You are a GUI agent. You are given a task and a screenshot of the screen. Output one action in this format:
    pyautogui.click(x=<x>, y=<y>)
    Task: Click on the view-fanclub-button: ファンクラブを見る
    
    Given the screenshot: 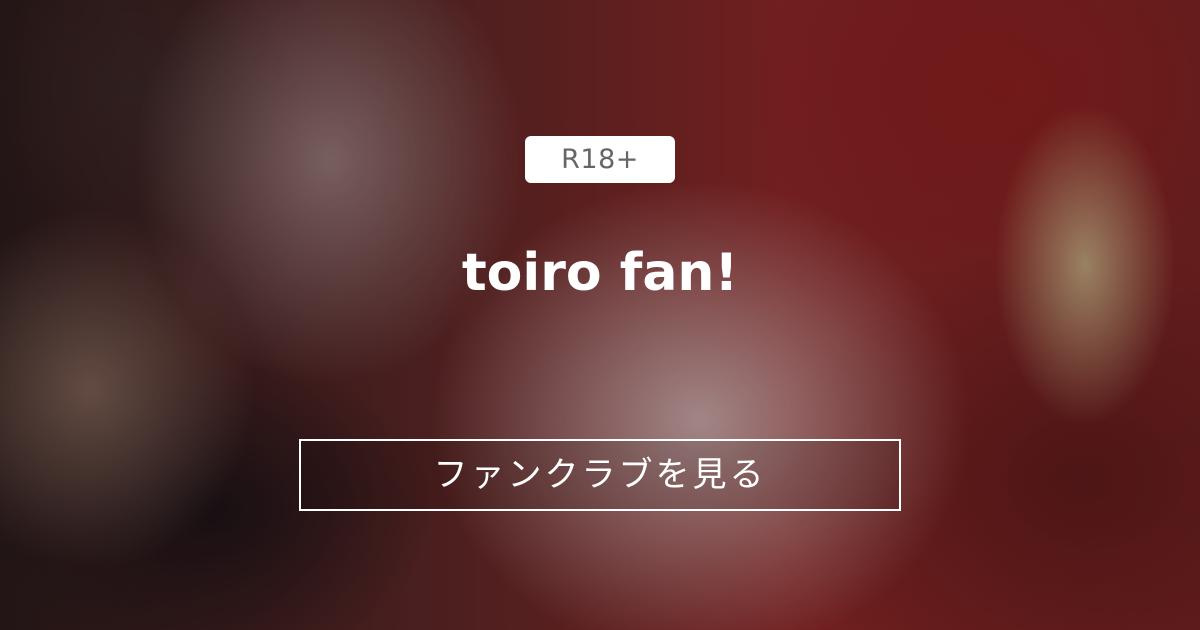 What is the action you would take?
    pyautogui.click(x=600, y=475)
    